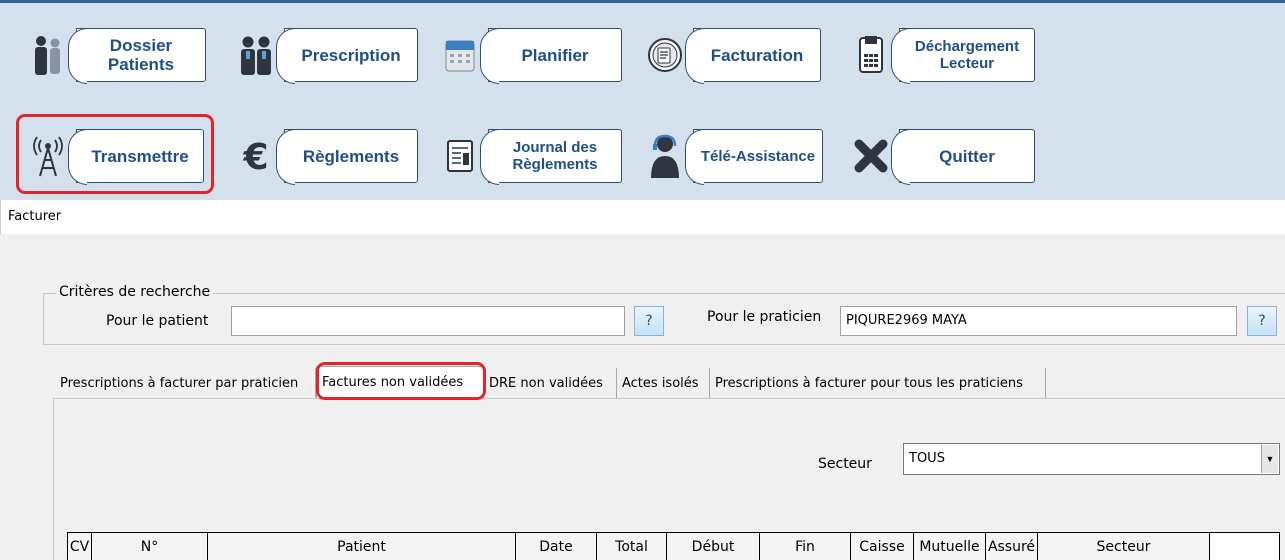 This screenshot has height=560, width=1285. I want to click on facturation-button: Facturation, so click(729, 55).